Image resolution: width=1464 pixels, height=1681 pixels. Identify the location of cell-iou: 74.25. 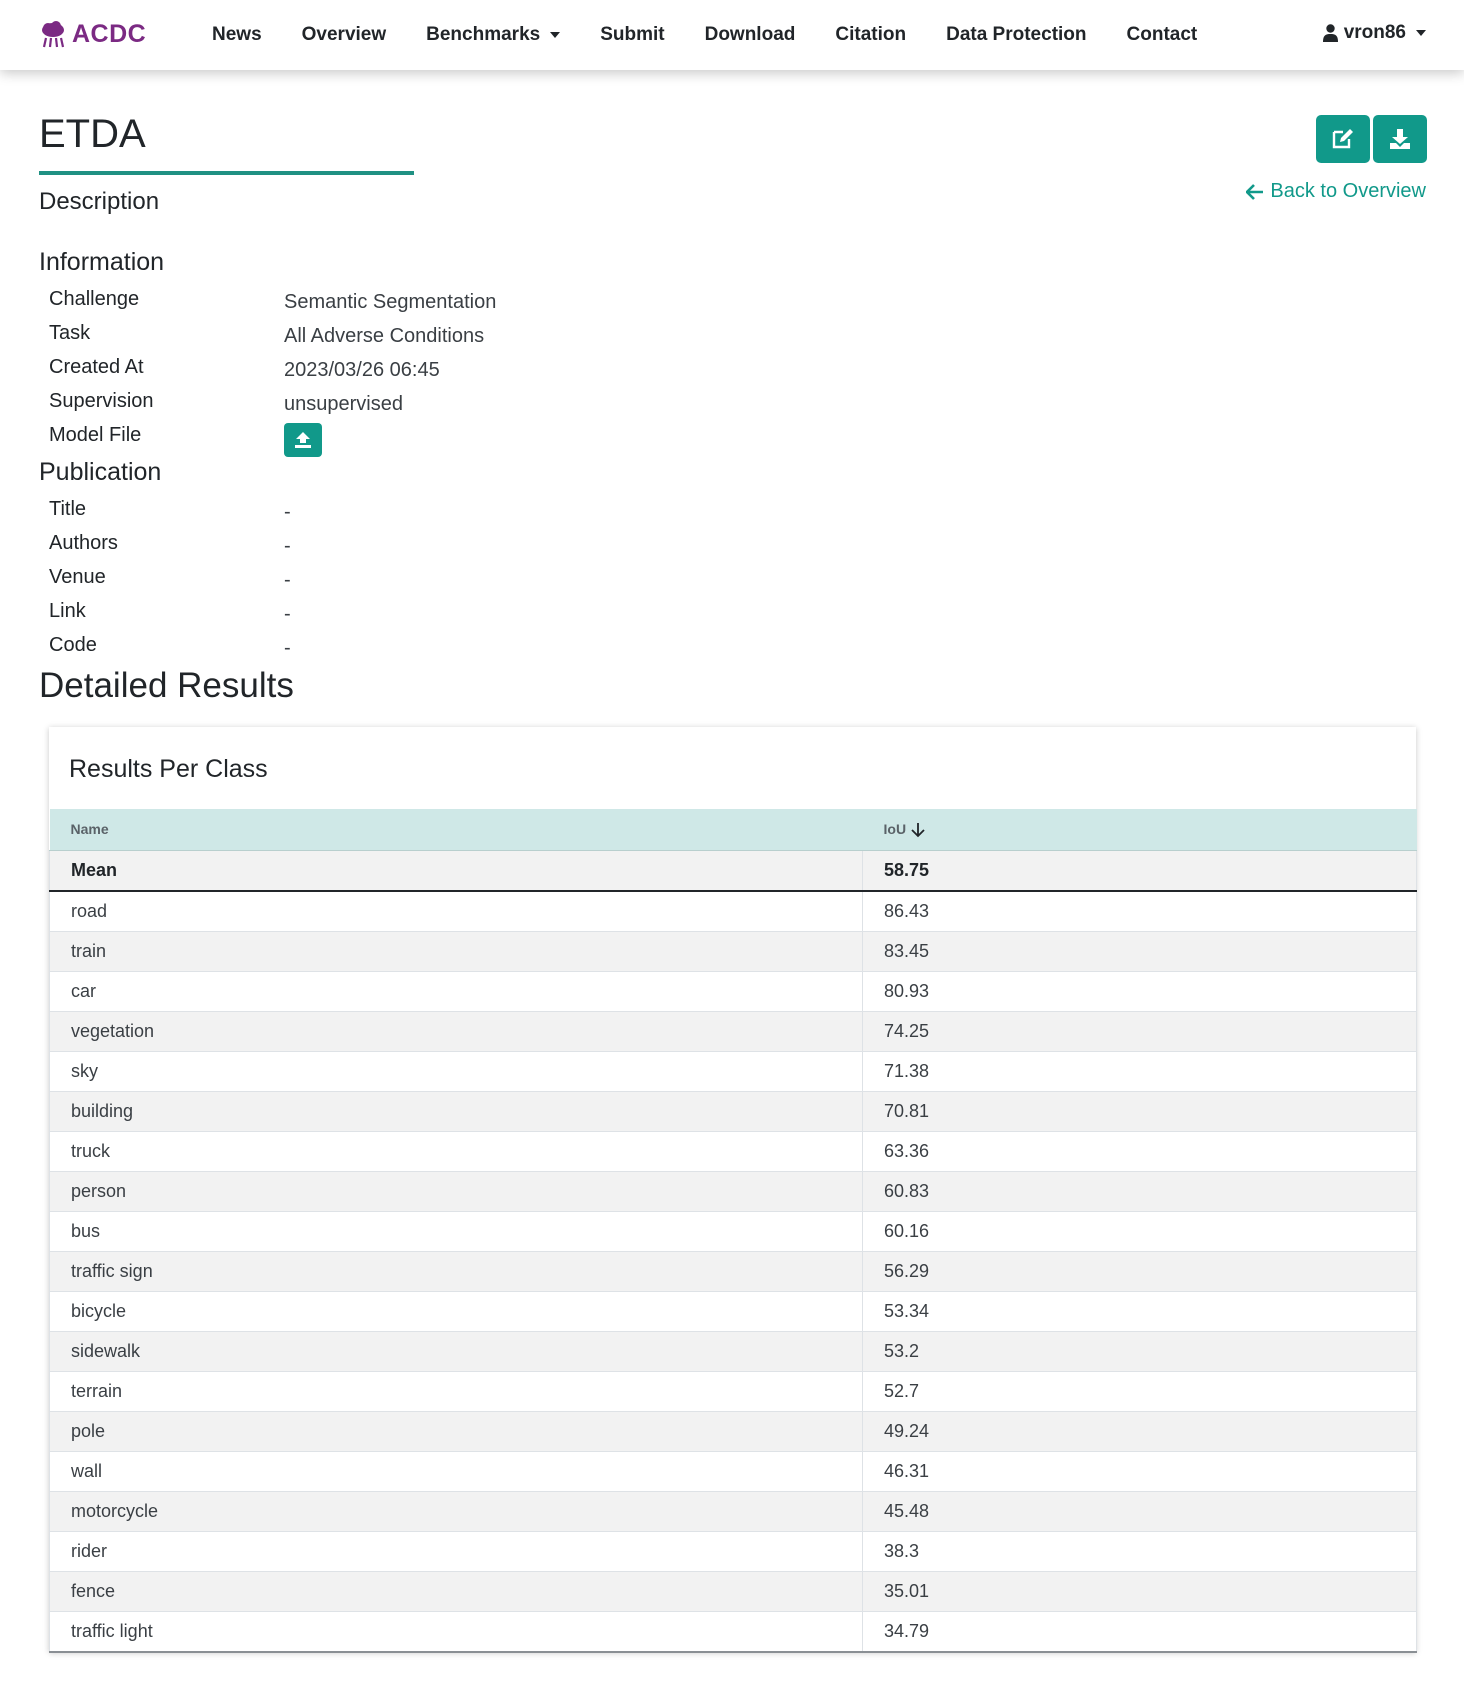
(1139, 1030).